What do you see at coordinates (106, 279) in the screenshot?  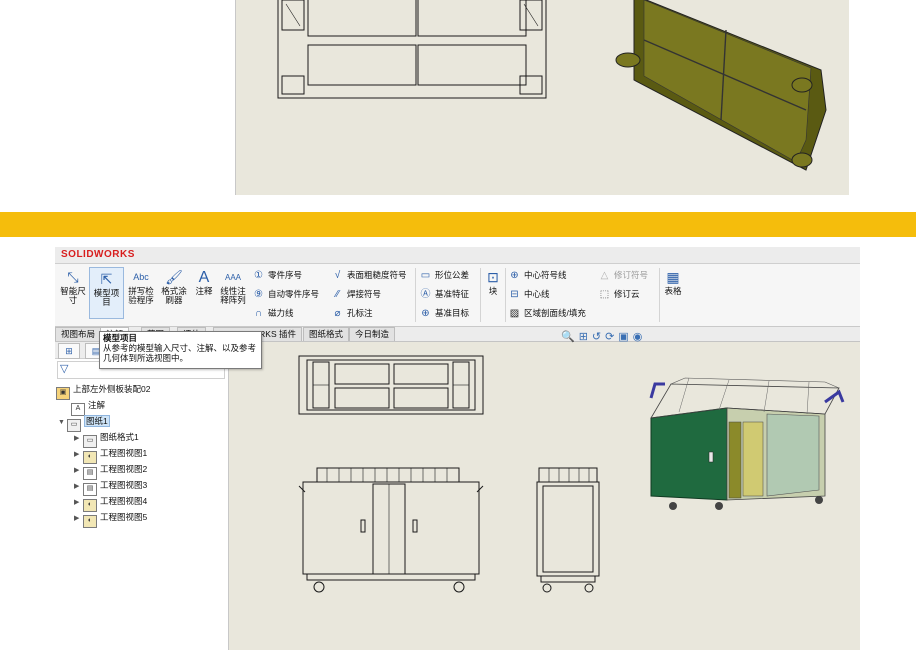 I see `model-items-icon: ⇱` at bounding box center [106, 279].